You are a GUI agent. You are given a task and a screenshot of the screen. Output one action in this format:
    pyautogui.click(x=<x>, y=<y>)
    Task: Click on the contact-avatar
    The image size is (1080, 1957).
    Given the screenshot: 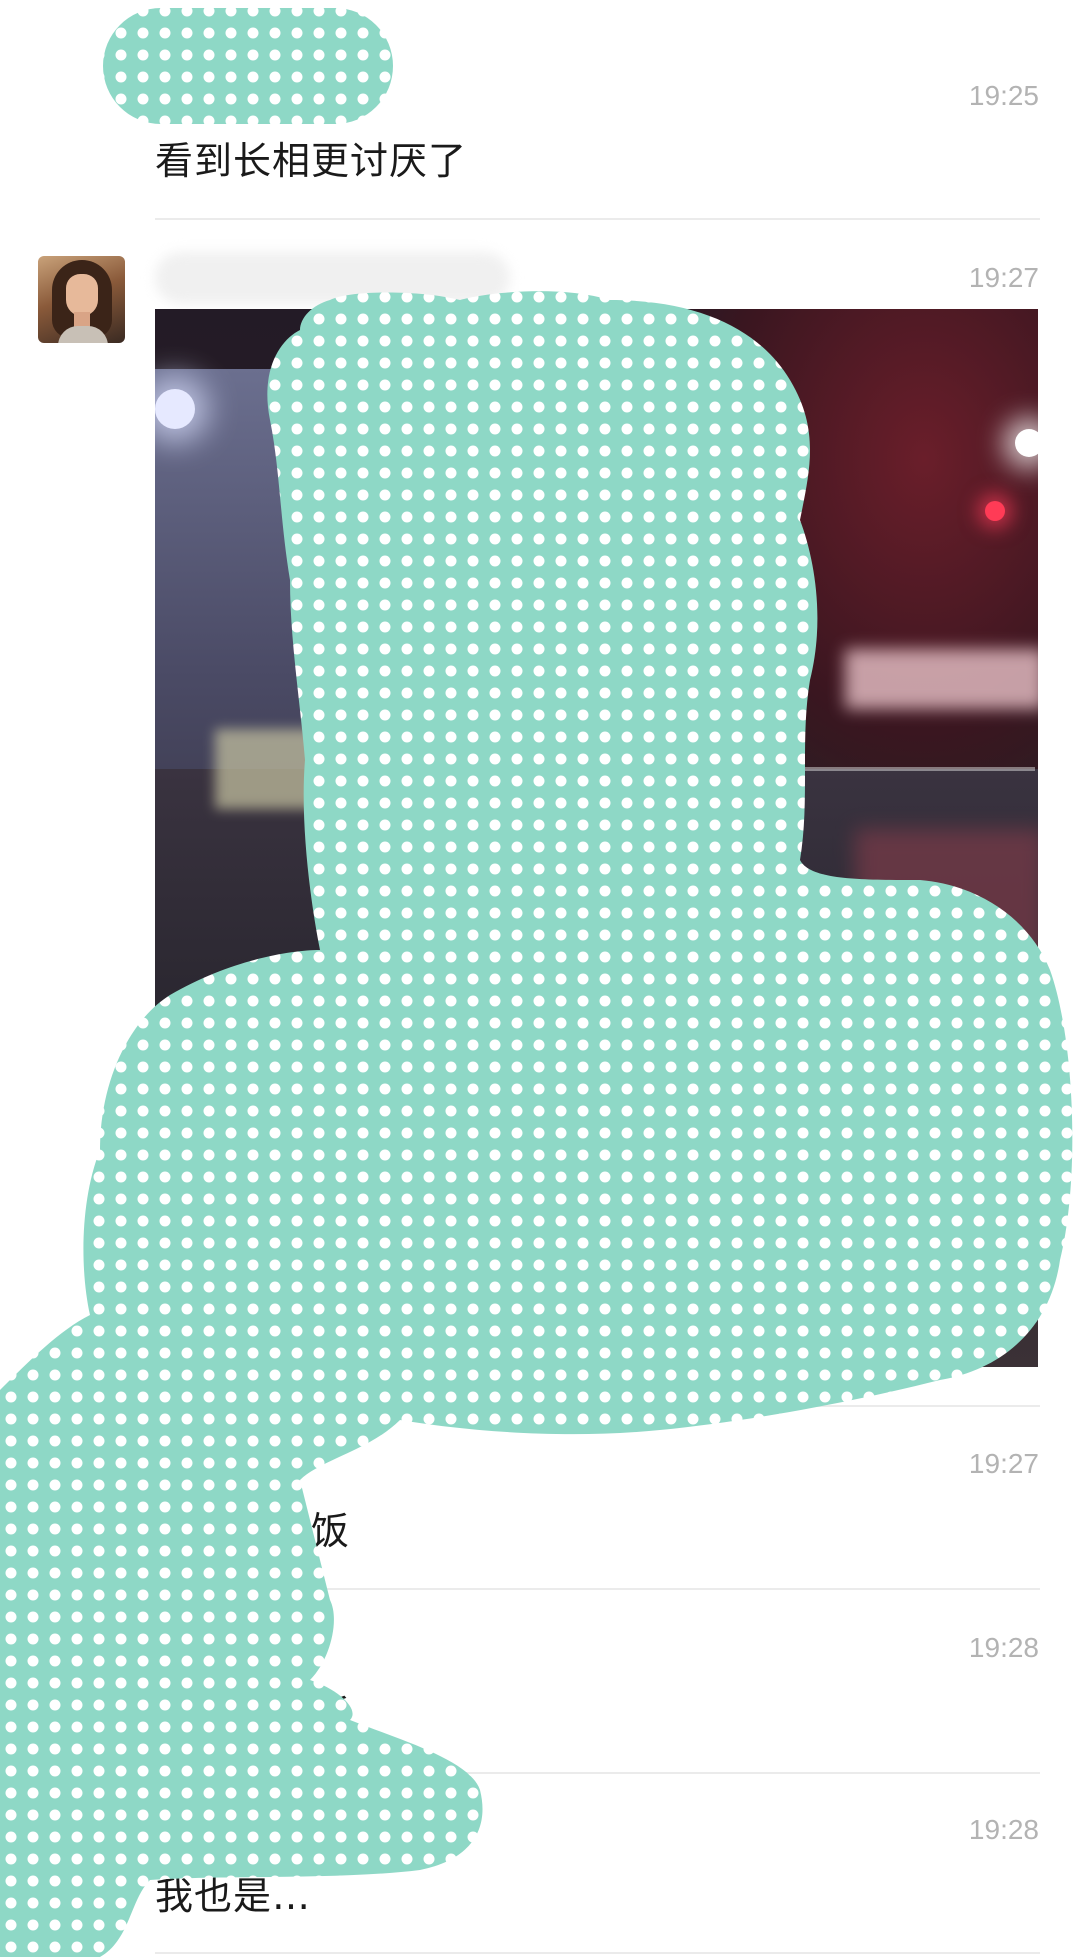 What is the action you would take?
    pyautogui.click(x=81, y=299)
    